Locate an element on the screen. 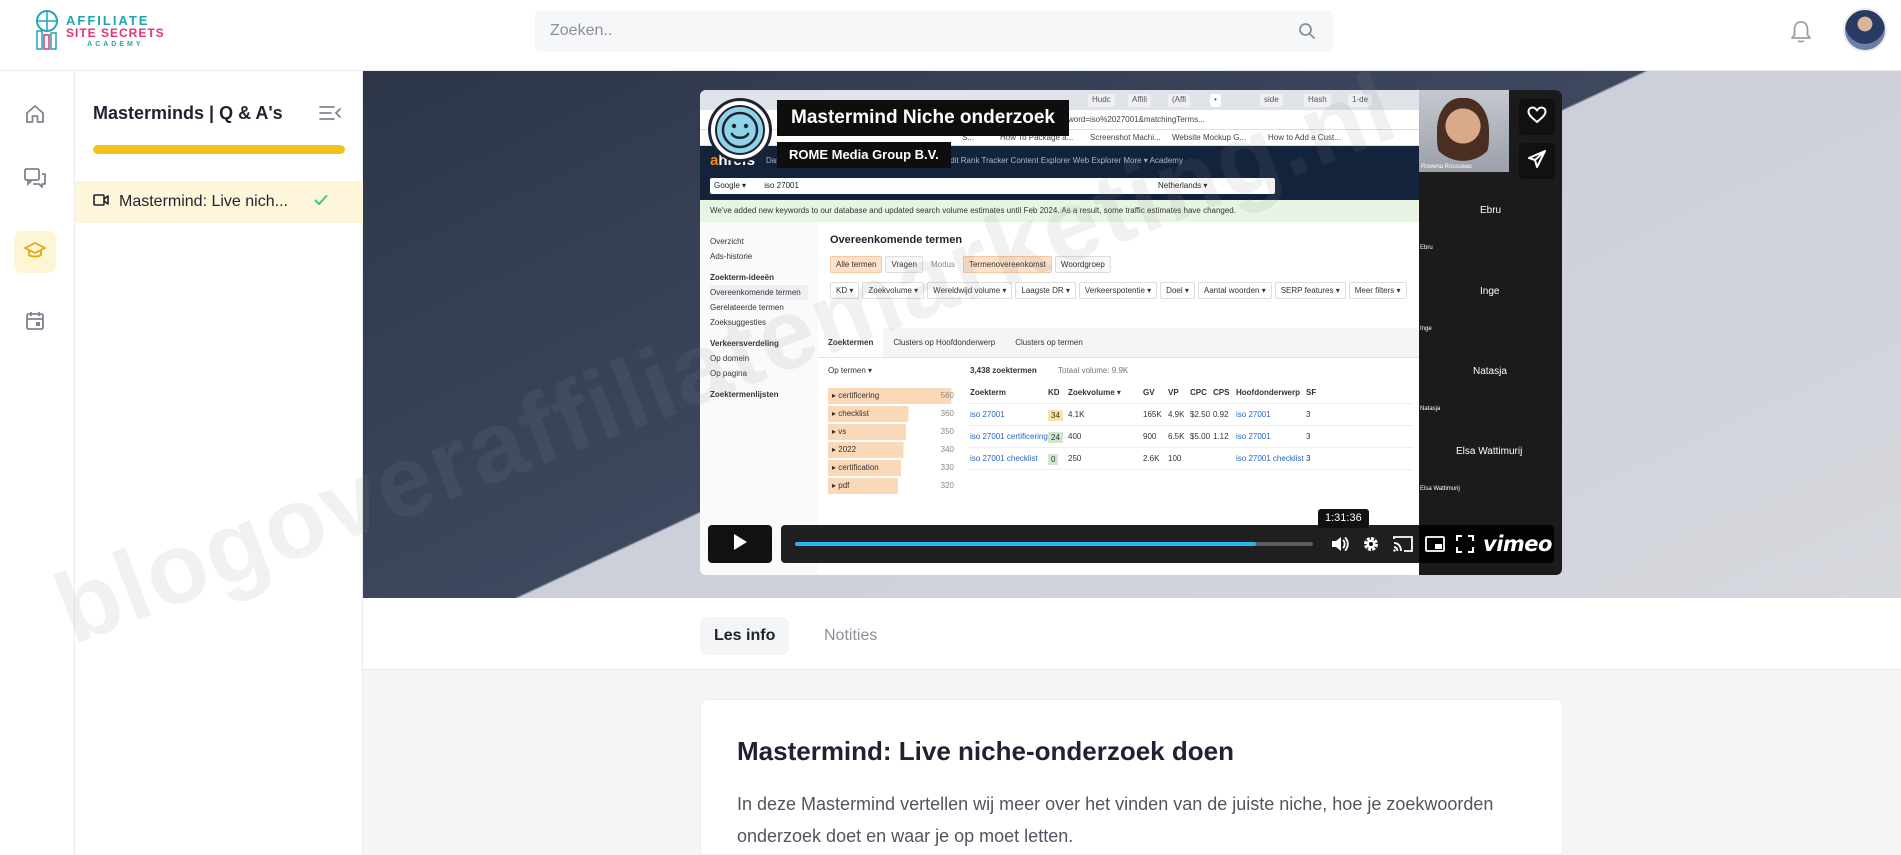 The image size is (1901, 855). video-frame-tab: Affili is located at coordinates (1139, 100).